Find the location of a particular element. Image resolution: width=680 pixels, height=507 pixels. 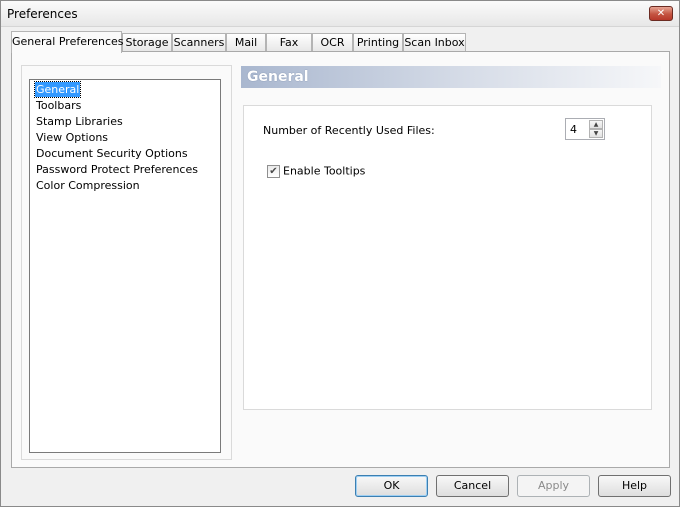

list-item-document-security-options: Document Security Options is located at coordinates (112, 153).